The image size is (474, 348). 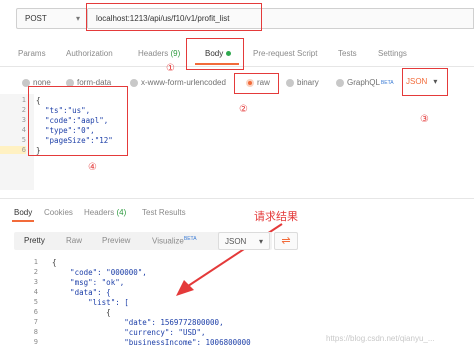 What do you see at coordinates (387, 82) in the screenshot?
I see `graphql-beta-badge: BETA` at bounding box center [387, 82].